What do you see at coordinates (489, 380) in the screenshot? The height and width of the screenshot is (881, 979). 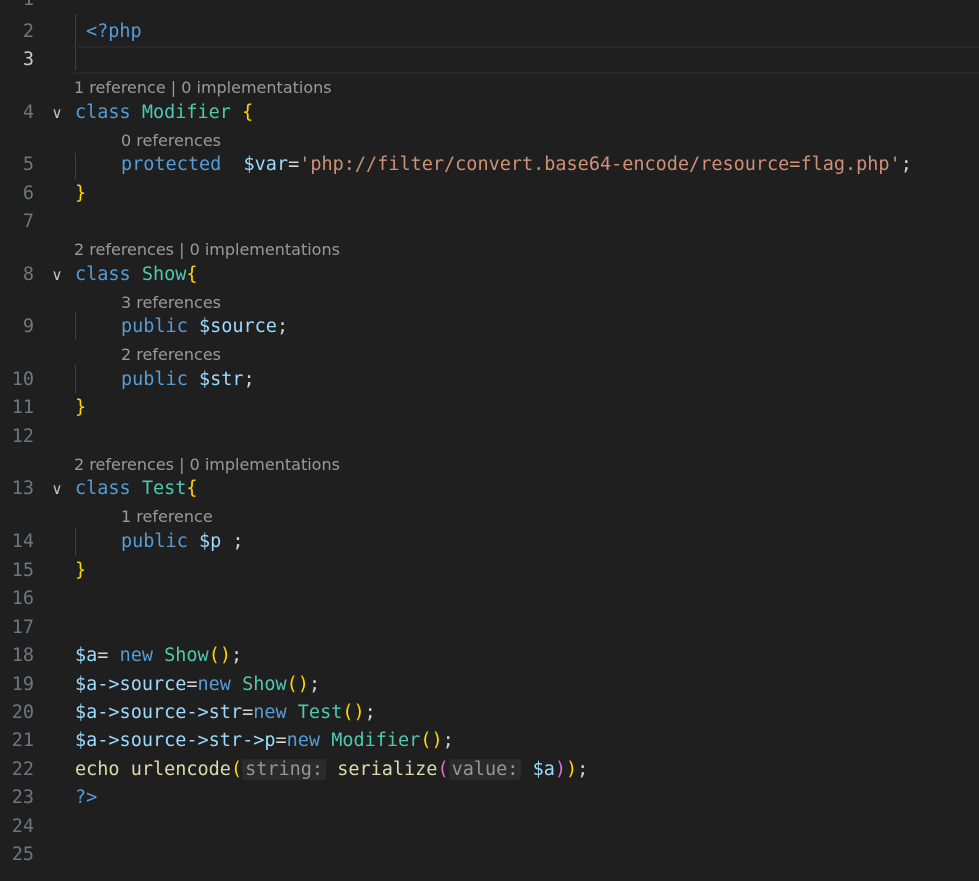 I see `code-line: 10 public $str;` at bounding box center [489, 380].